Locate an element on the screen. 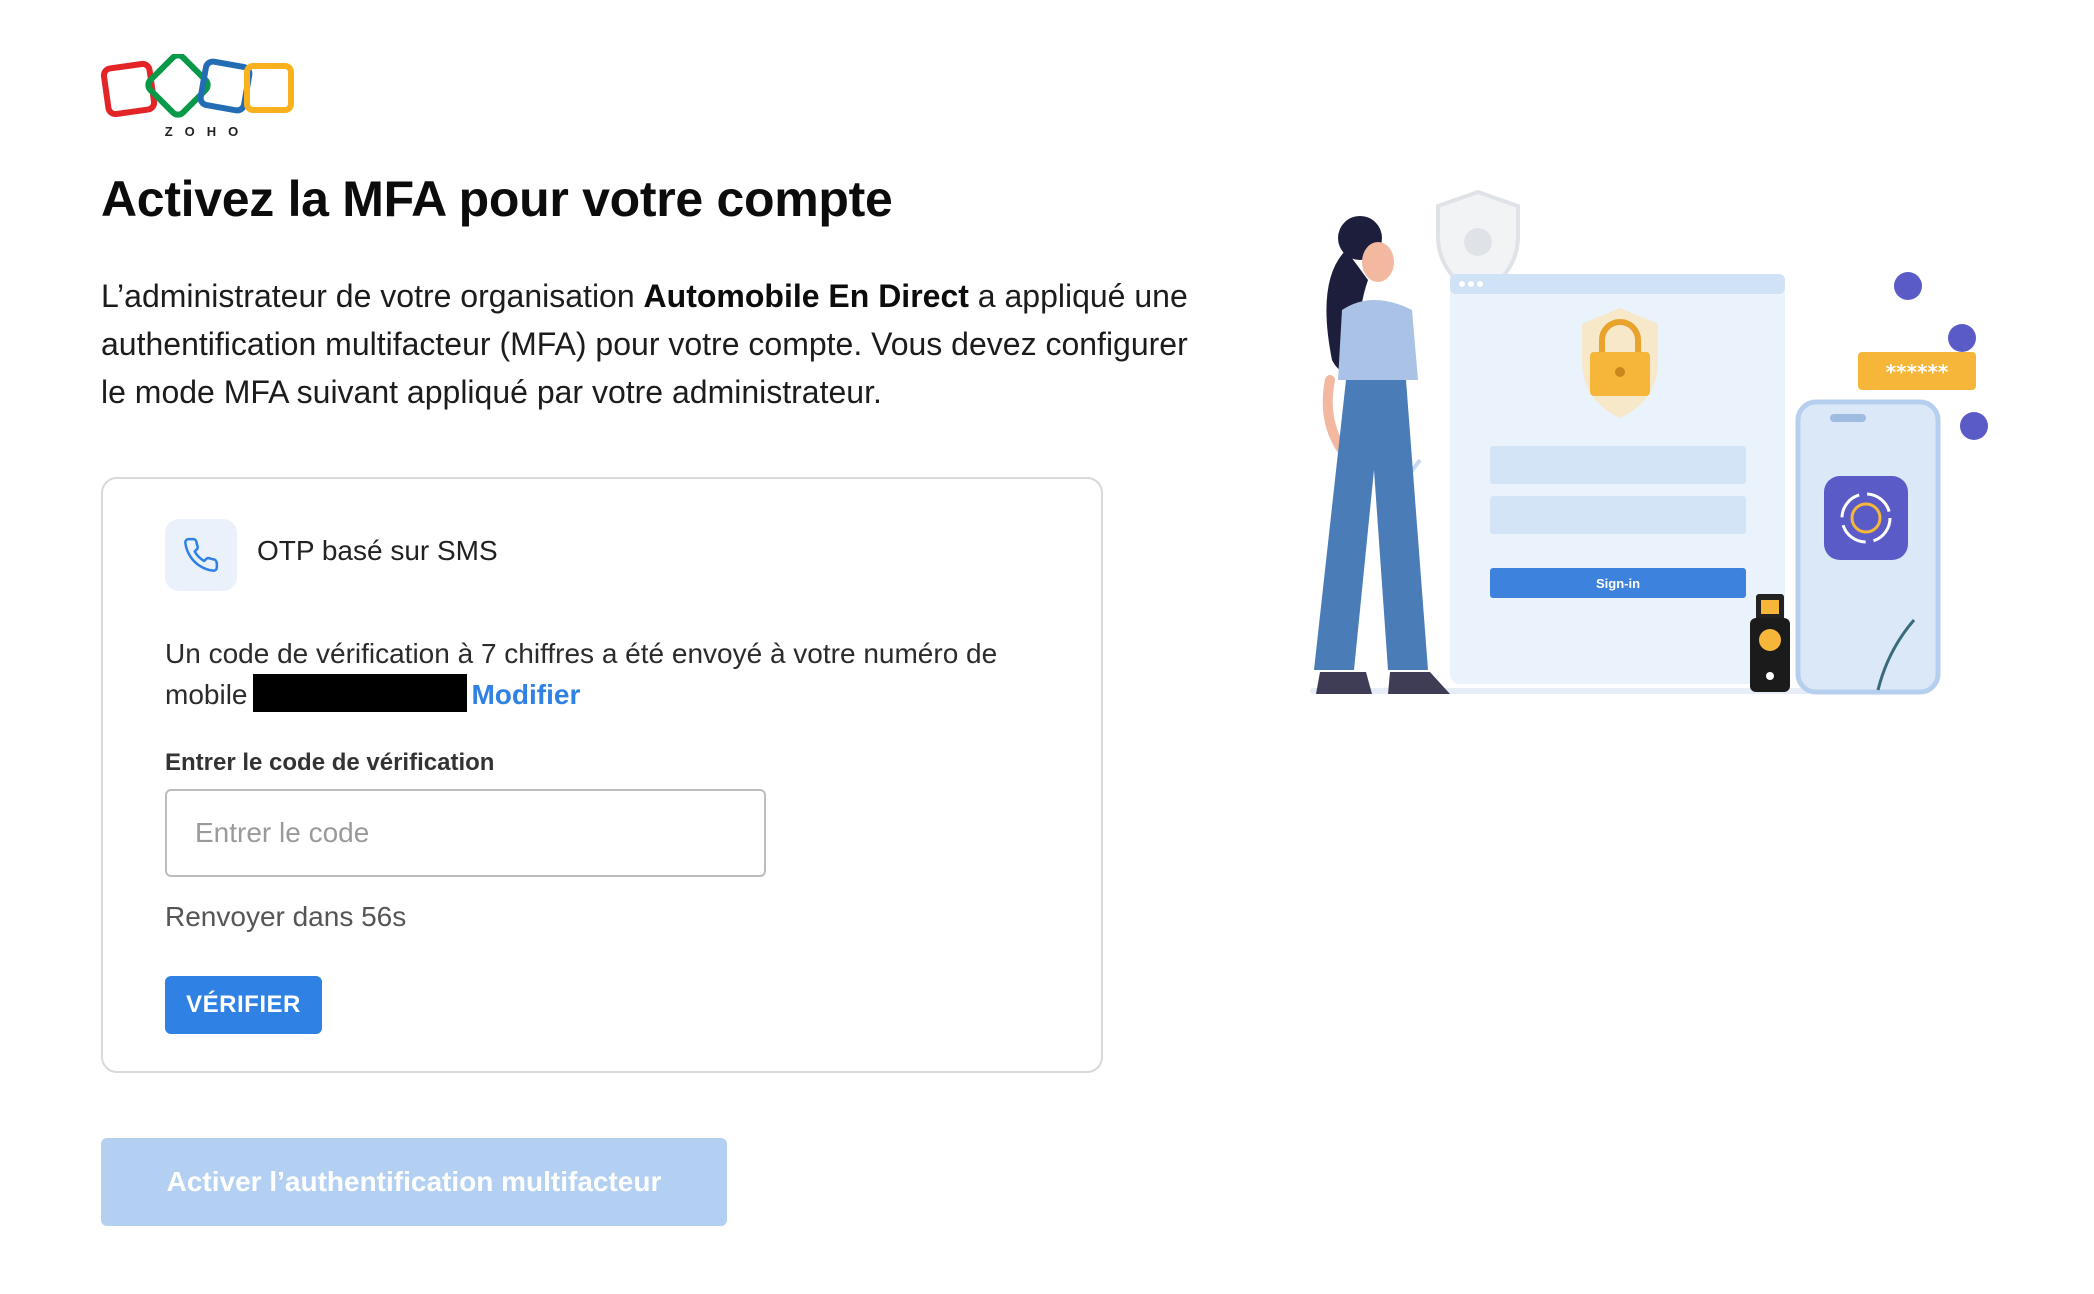 The image size is (2094, 1294). description-prefix: L’administrateur de votre organisation is located at coordinates (372, 296).